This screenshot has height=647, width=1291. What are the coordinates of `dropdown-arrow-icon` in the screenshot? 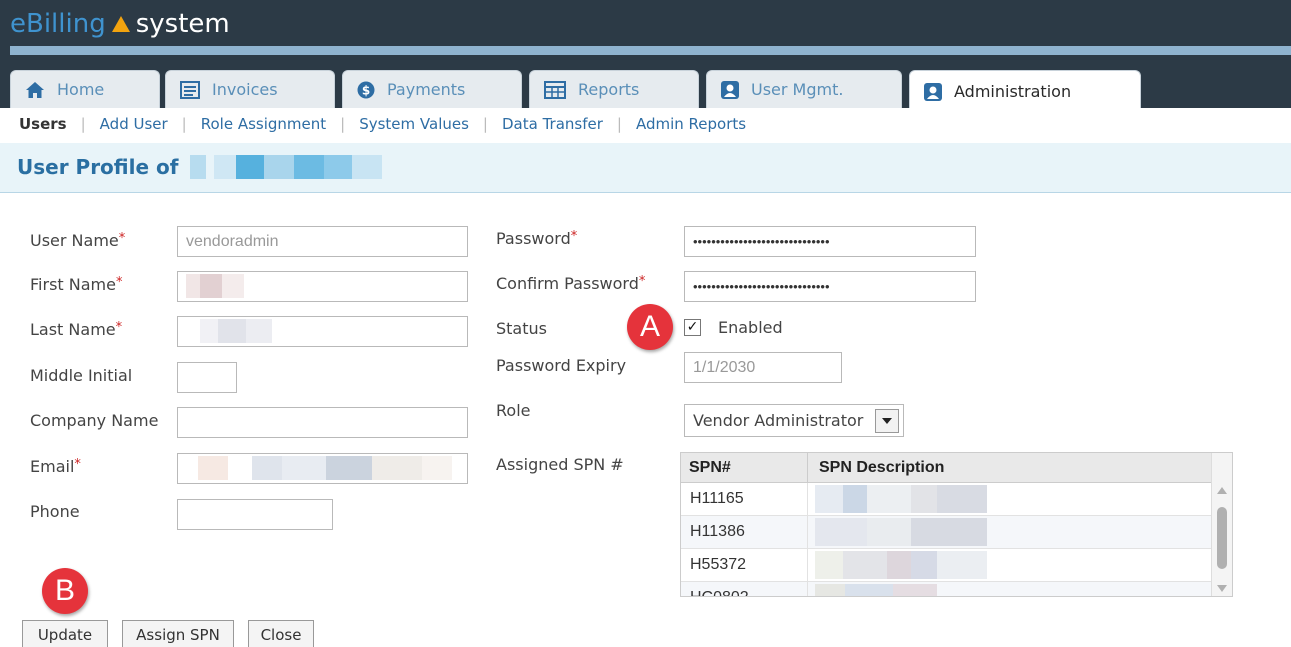 It's located at (887, 420).